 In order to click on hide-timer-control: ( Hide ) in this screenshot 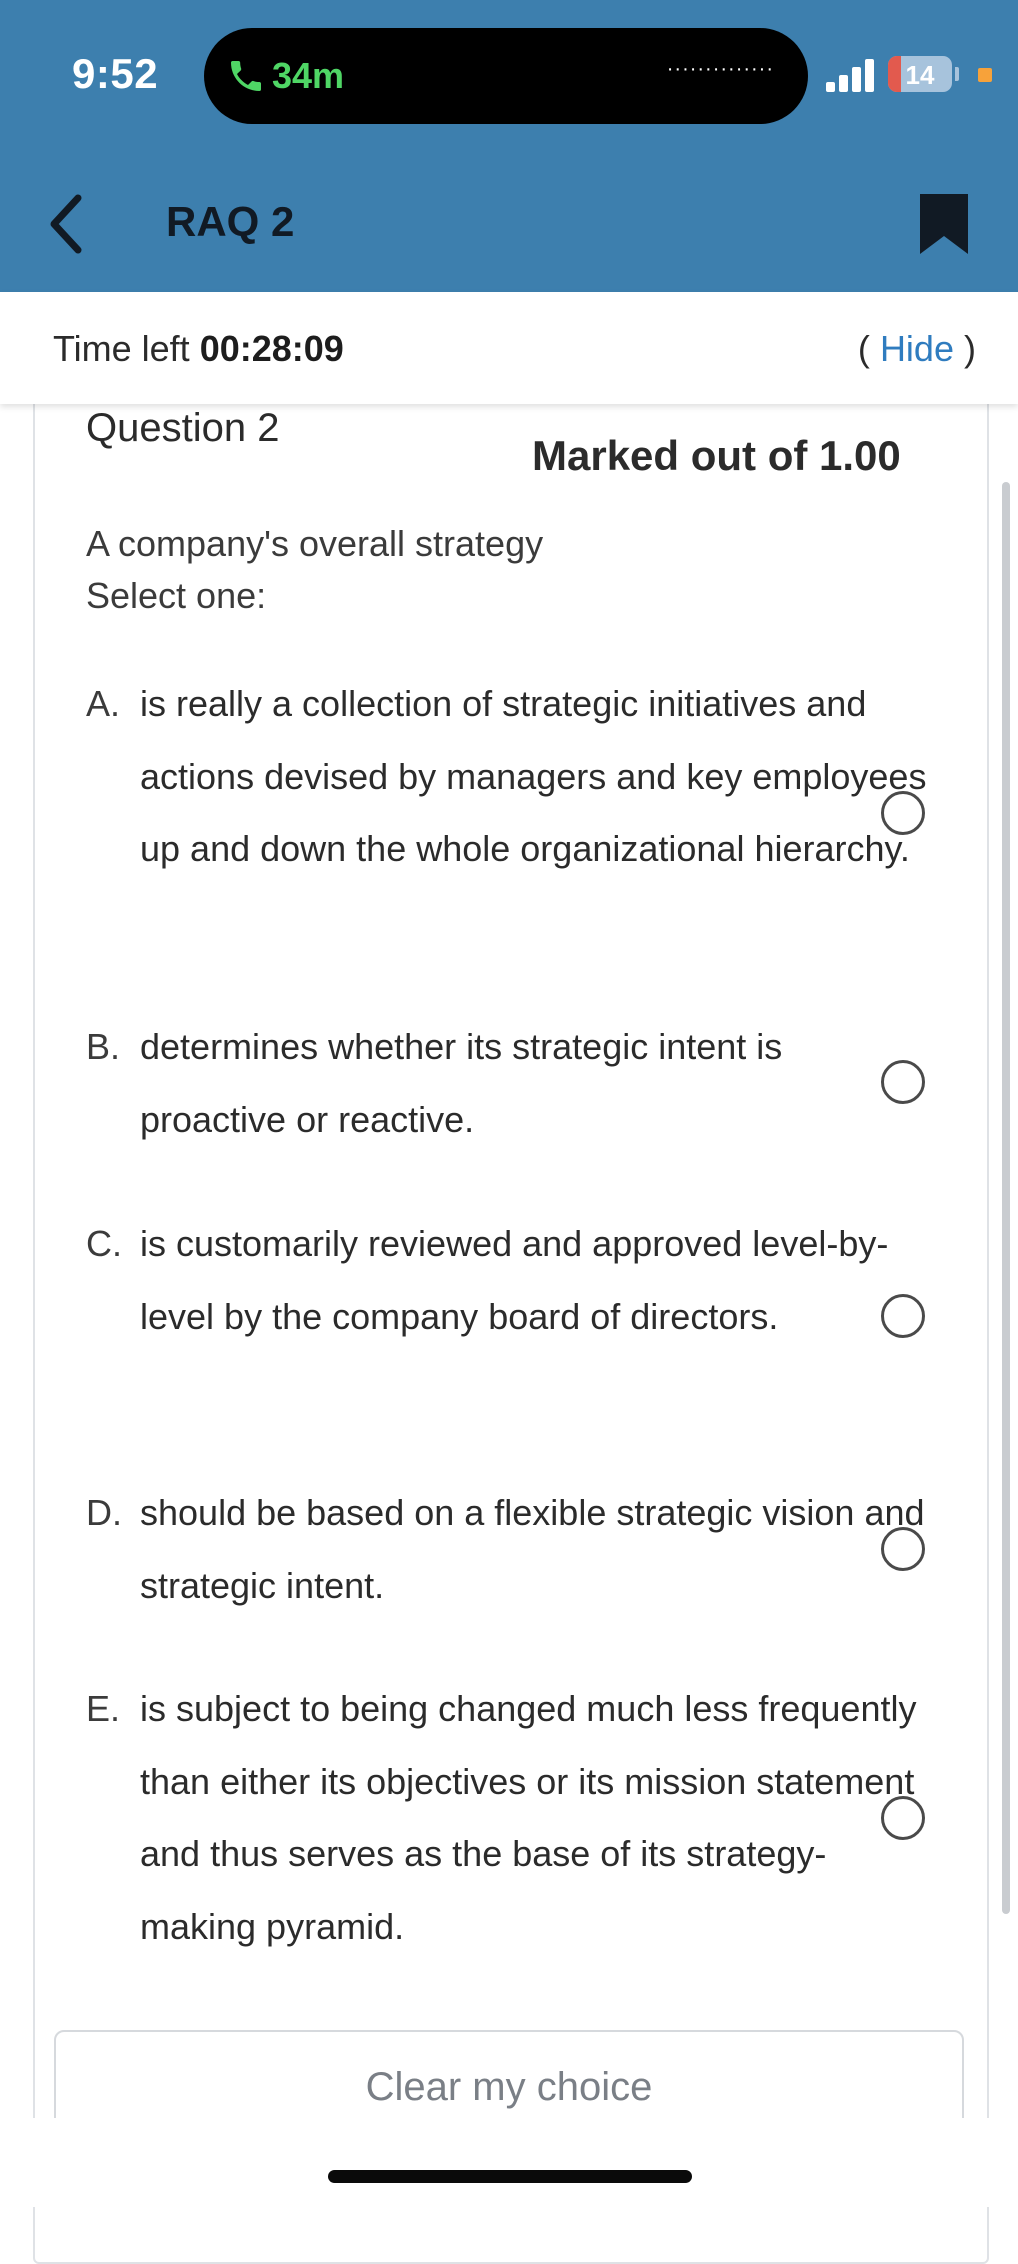, I will do `click(917, 349)`.